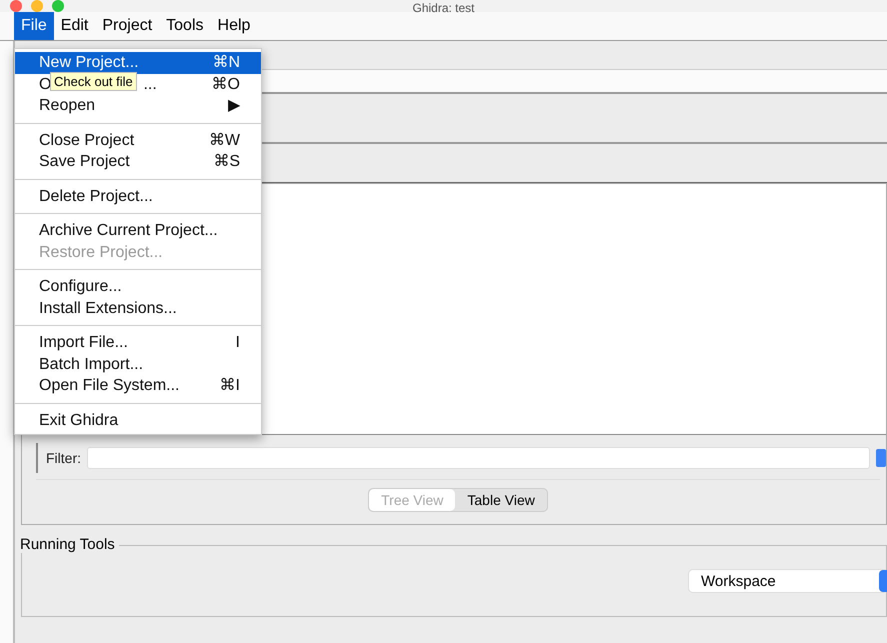  What do you see at coordinates (138, 161) in the screenshot?
I see `menu-item: Save Project ⌘S` at bounding box center [138, 161].